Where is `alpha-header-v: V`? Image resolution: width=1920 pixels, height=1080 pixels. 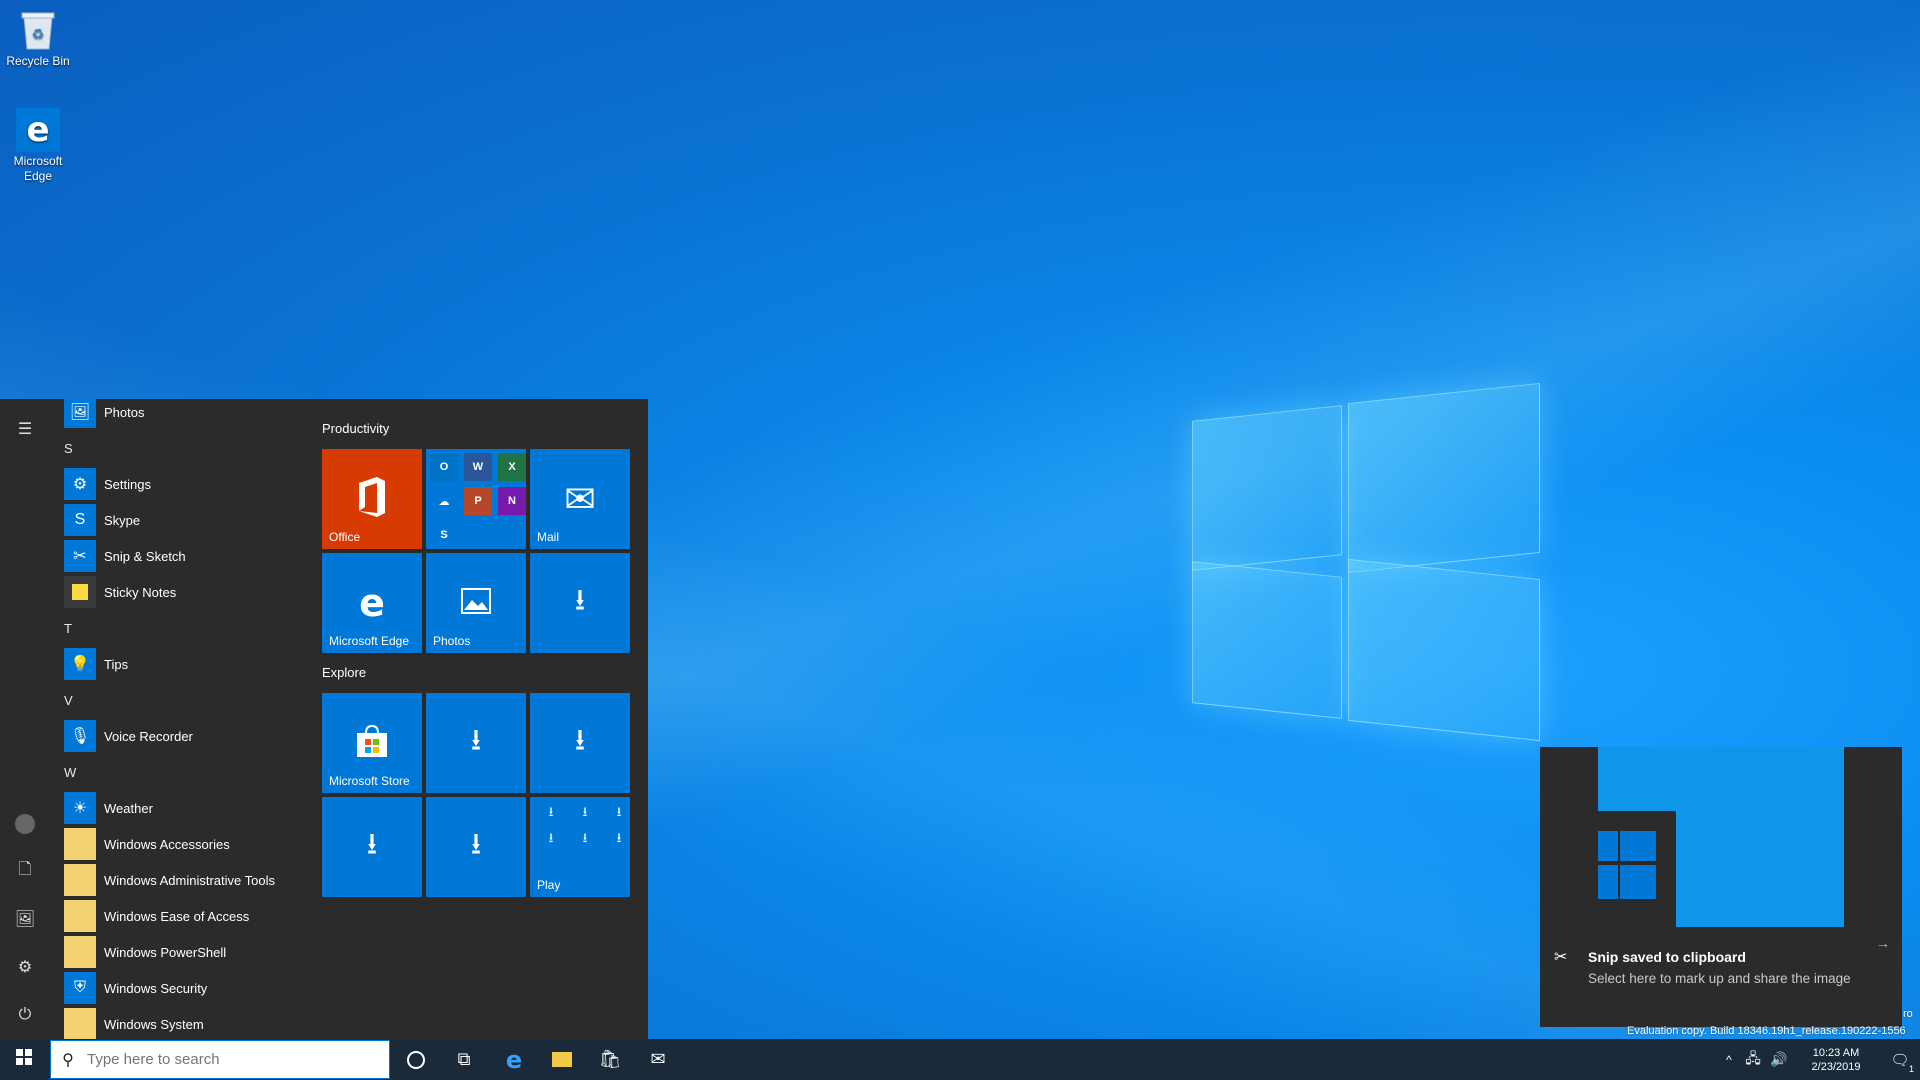
alpha-header-v: V is located at coordinates (68, 700).